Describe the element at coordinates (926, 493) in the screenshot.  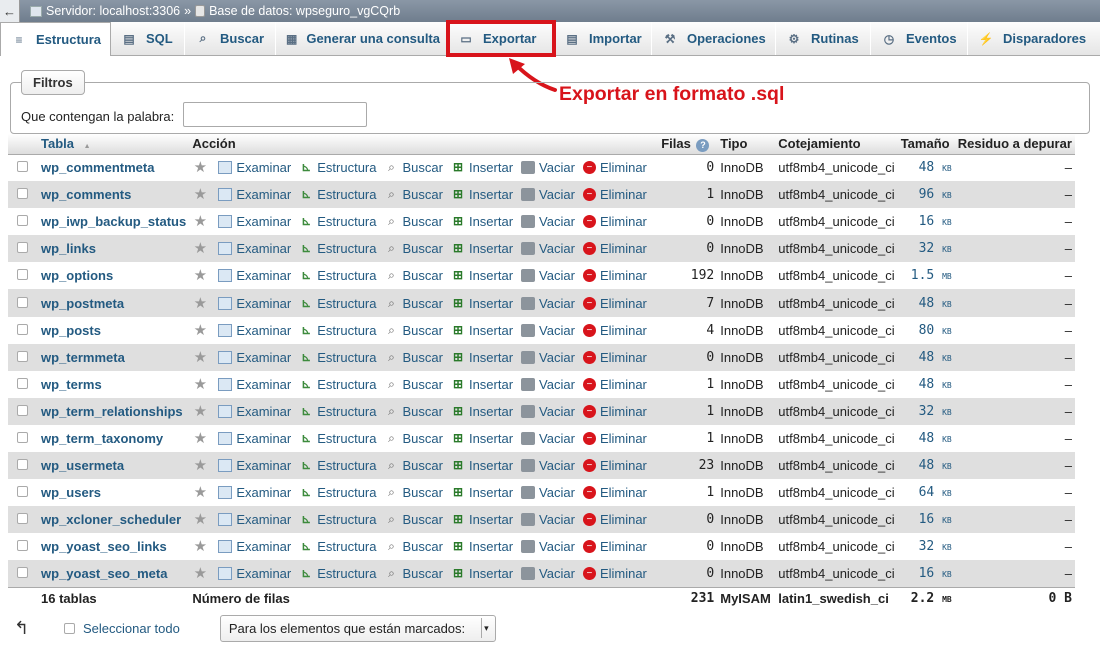
I see `row-size: 64 KB` at that location.